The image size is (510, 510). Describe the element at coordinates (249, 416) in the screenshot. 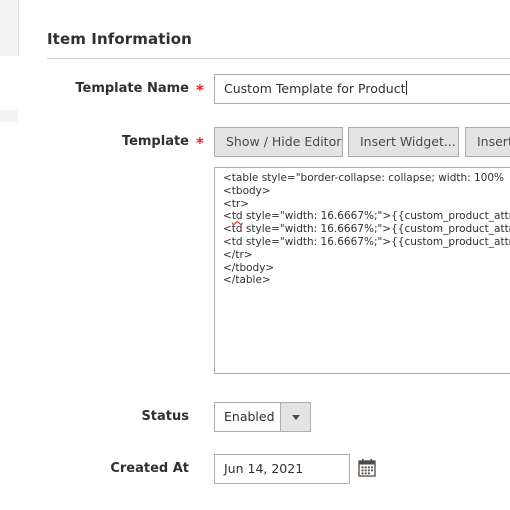

I see `status-selected-value: Enabled` at that location.